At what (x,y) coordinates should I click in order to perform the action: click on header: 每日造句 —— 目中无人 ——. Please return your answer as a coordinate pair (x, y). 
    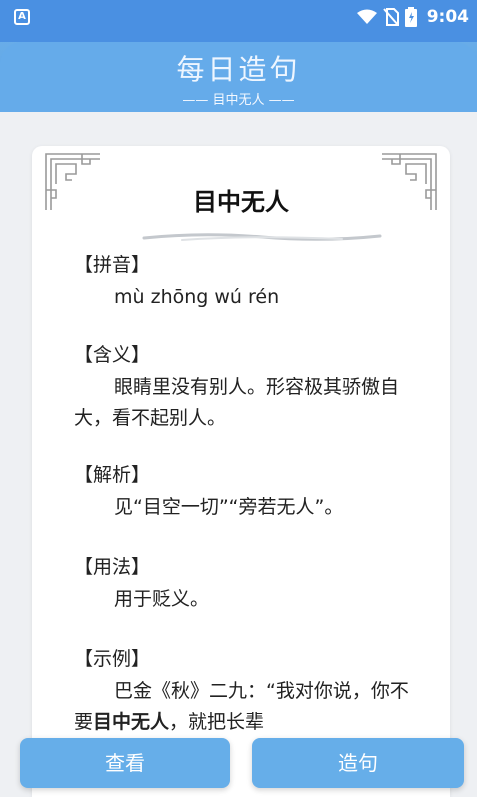
    Looking at the image, I should click on (238, 73).